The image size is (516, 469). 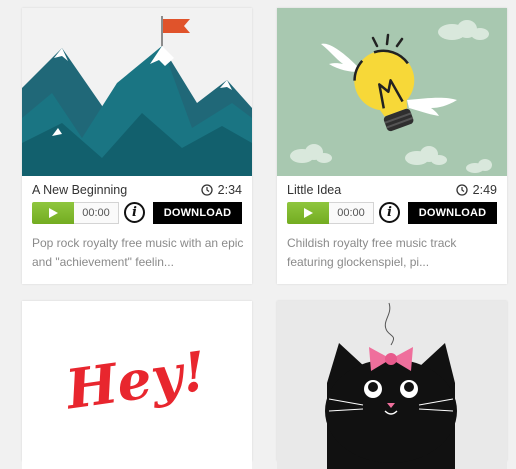 I want to click on duration: 2:49, so click(x=476, y=190).